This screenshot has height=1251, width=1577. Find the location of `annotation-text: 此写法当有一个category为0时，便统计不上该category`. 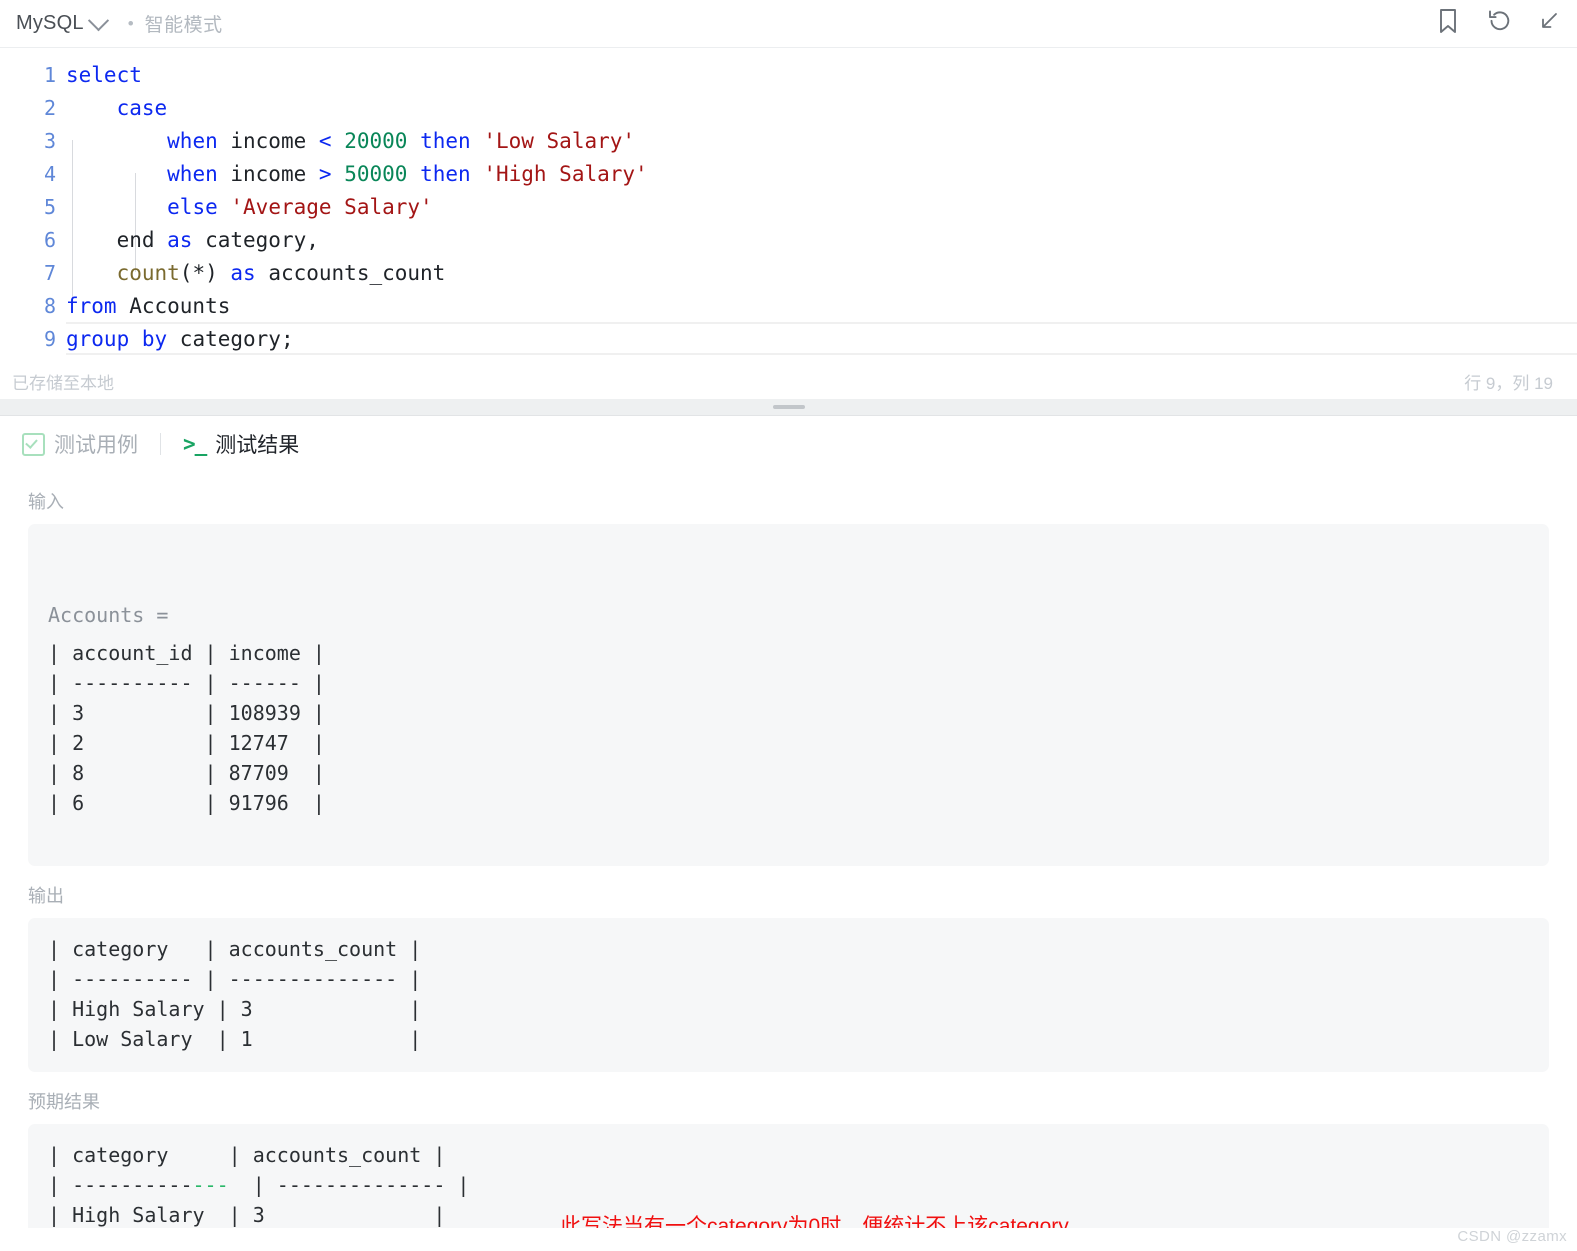

annotation-text: 此写法当有一个category为0时，便统计不上该category is located at coordinates (814, 1221).